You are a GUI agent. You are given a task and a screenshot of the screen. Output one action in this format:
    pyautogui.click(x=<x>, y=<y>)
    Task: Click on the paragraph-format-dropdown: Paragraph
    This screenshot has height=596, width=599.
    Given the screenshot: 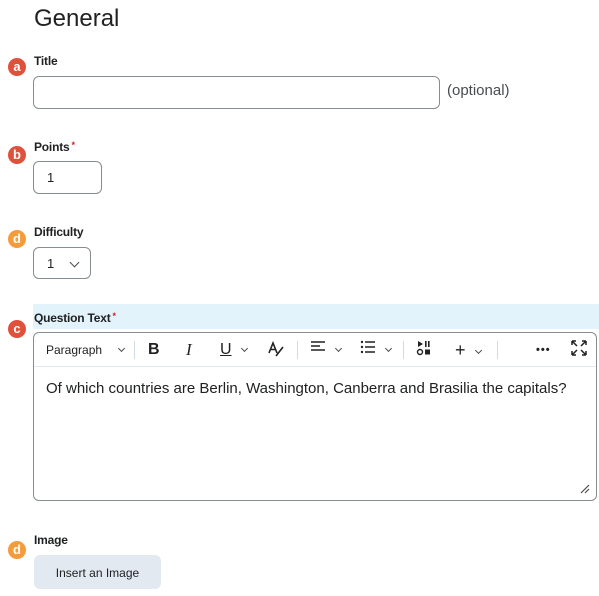 What is the action you would take?
    pyautogui.click(x=86, y=350)
    